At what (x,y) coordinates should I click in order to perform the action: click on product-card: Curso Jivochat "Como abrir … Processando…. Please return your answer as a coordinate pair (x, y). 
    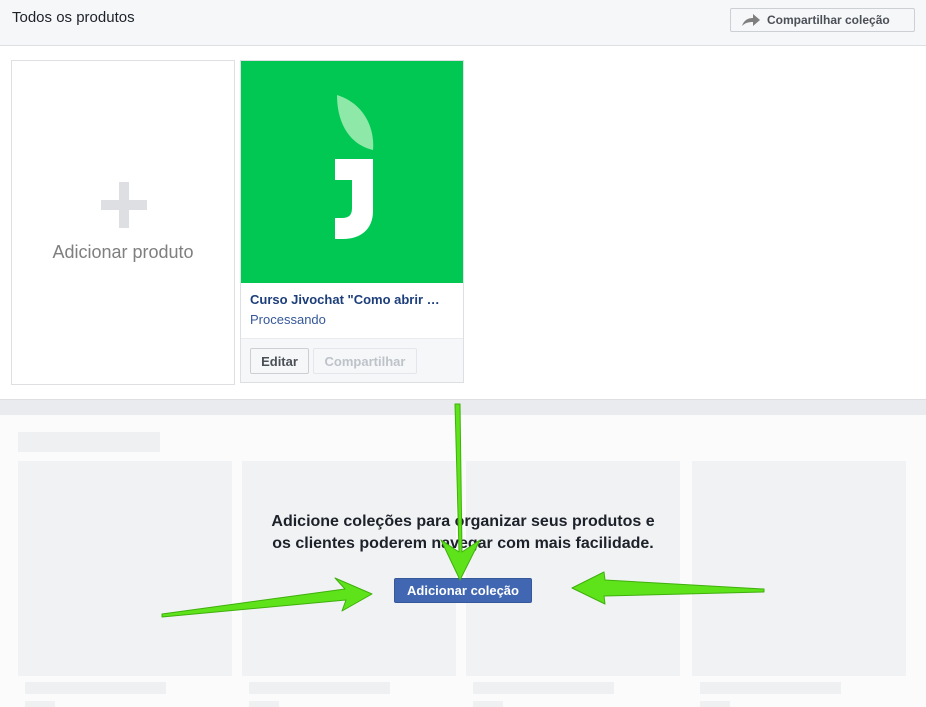
    Looking at the image, I should click on (352, 221).